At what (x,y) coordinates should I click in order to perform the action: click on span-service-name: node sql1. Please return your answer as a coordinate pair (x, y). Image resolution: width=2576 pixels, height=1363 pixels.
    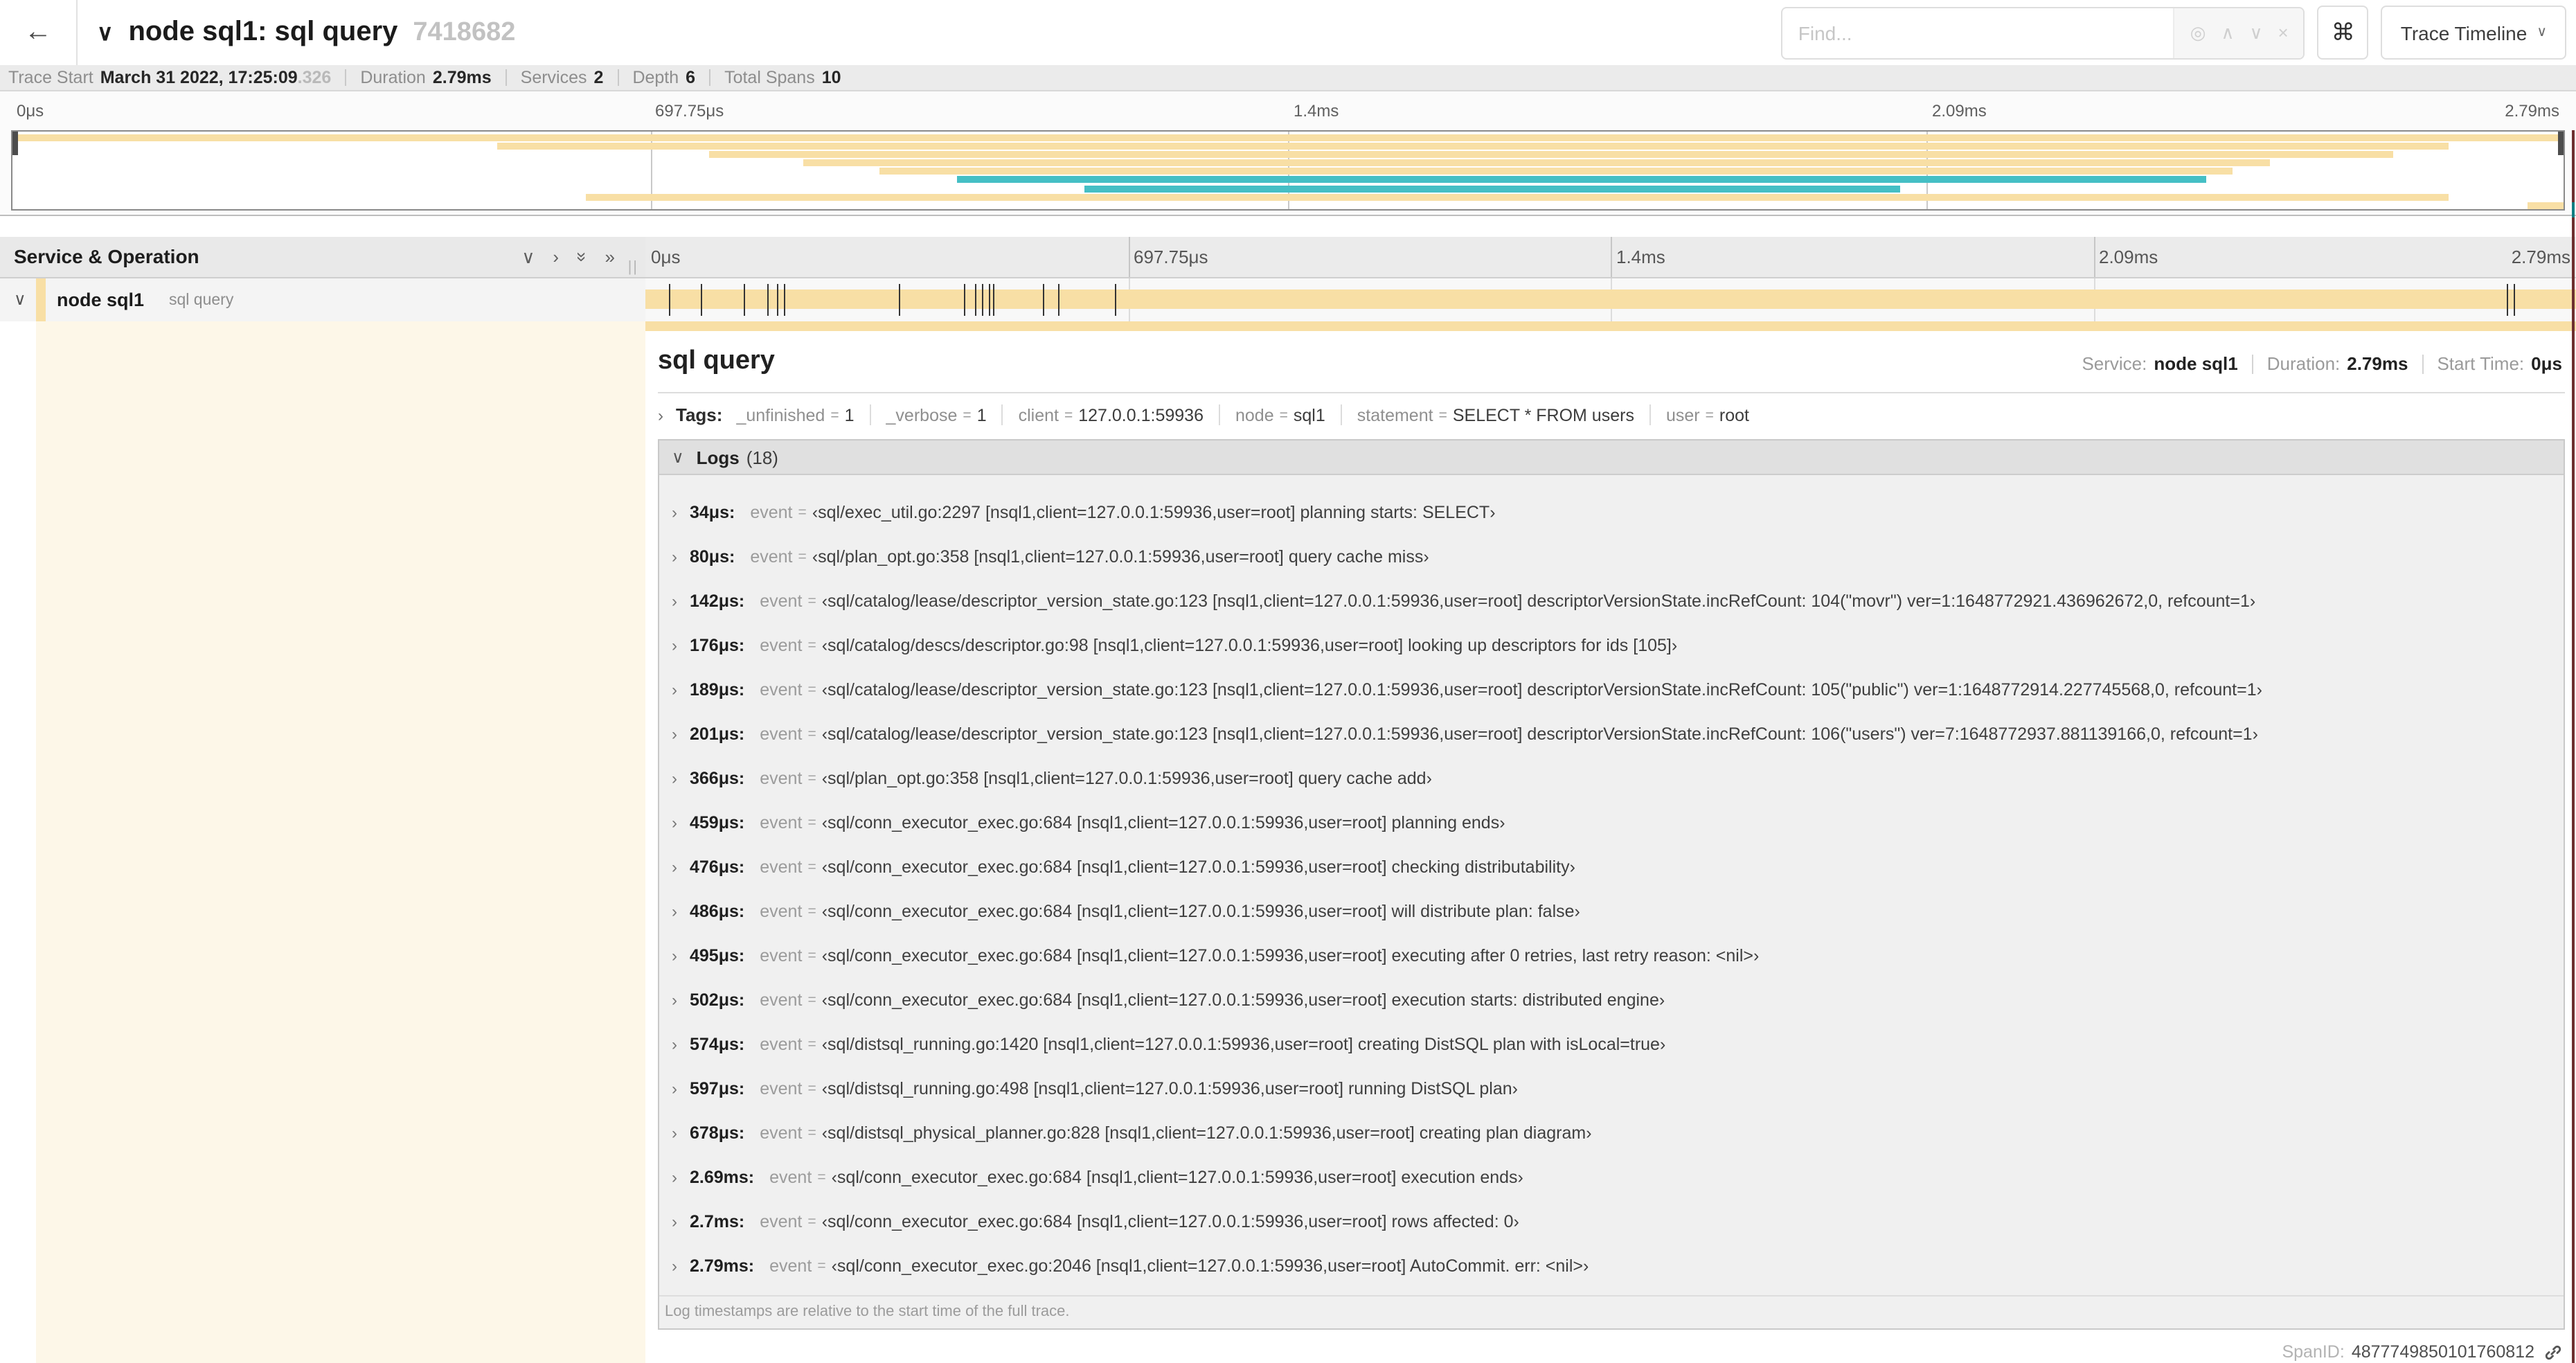
    Looking at the image, I should click on (101, 300).